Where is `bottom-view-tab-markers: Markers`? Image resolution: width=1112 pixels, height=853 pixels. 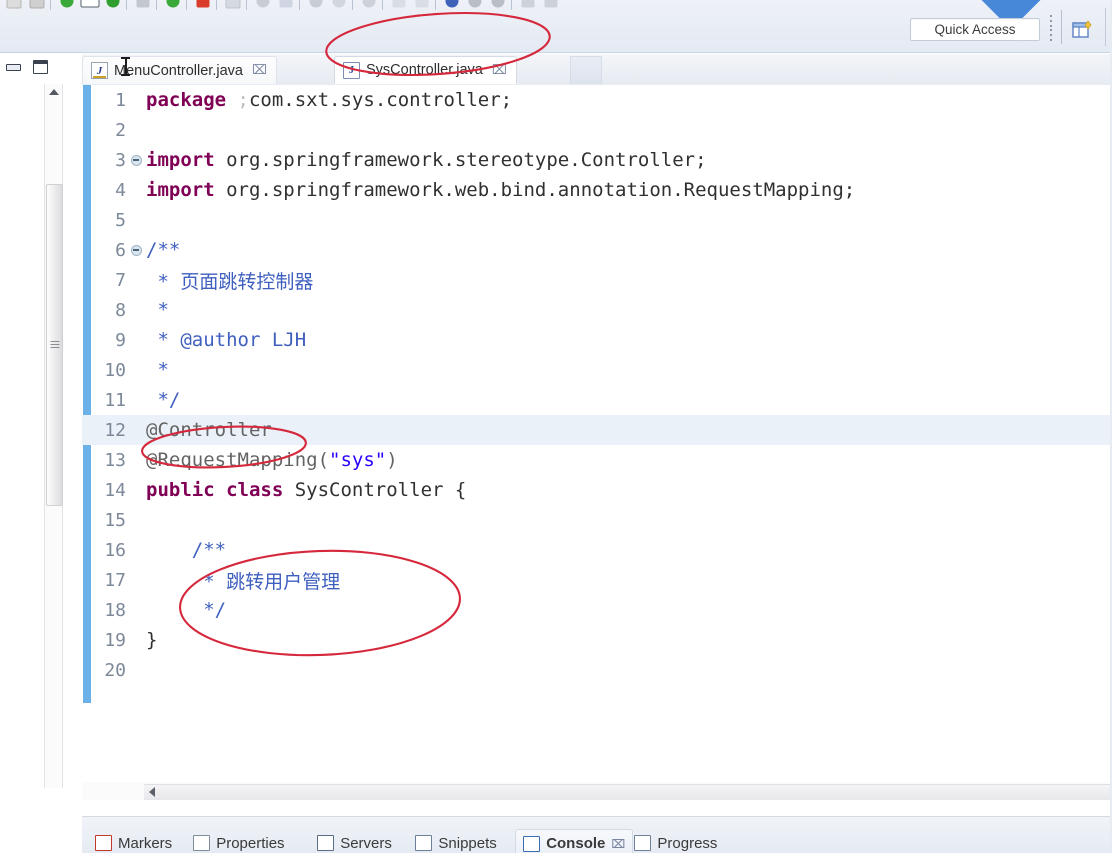
bottom-view-tab-markers: Markers is located at coordinates (133, 841).